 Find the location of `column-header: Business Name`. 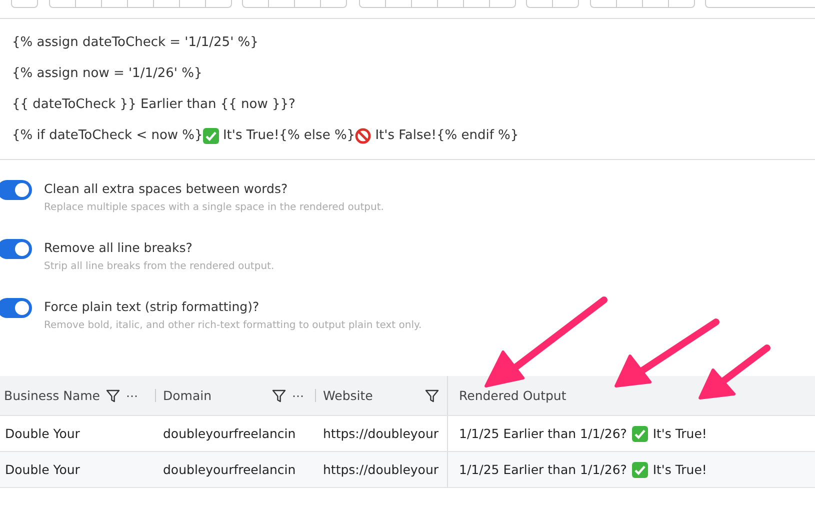

column-header: Business Name is located at coordinates (52, 395).